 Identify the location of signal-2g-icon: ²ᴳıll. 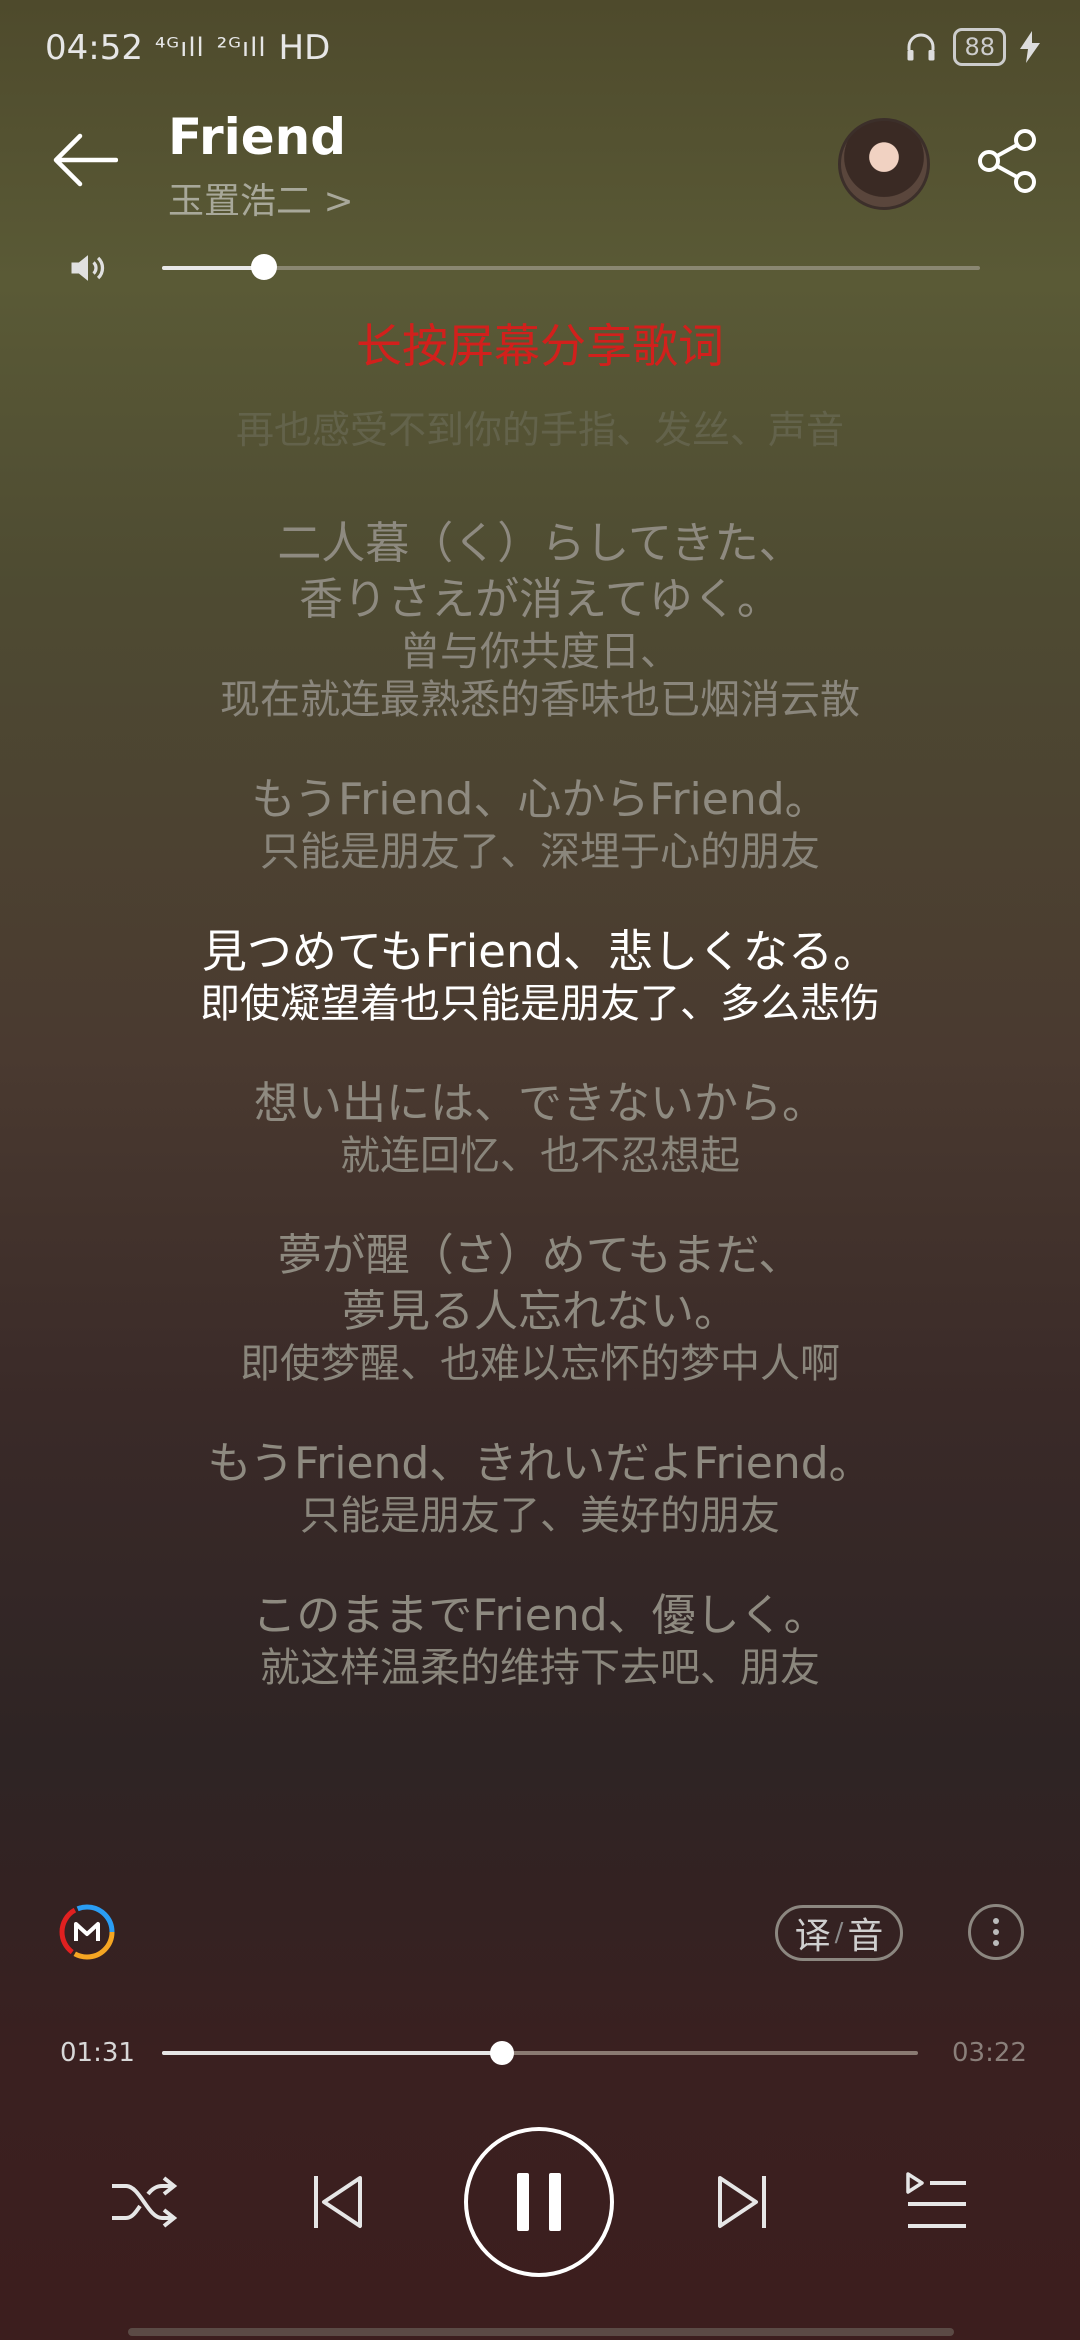
(241, 48).